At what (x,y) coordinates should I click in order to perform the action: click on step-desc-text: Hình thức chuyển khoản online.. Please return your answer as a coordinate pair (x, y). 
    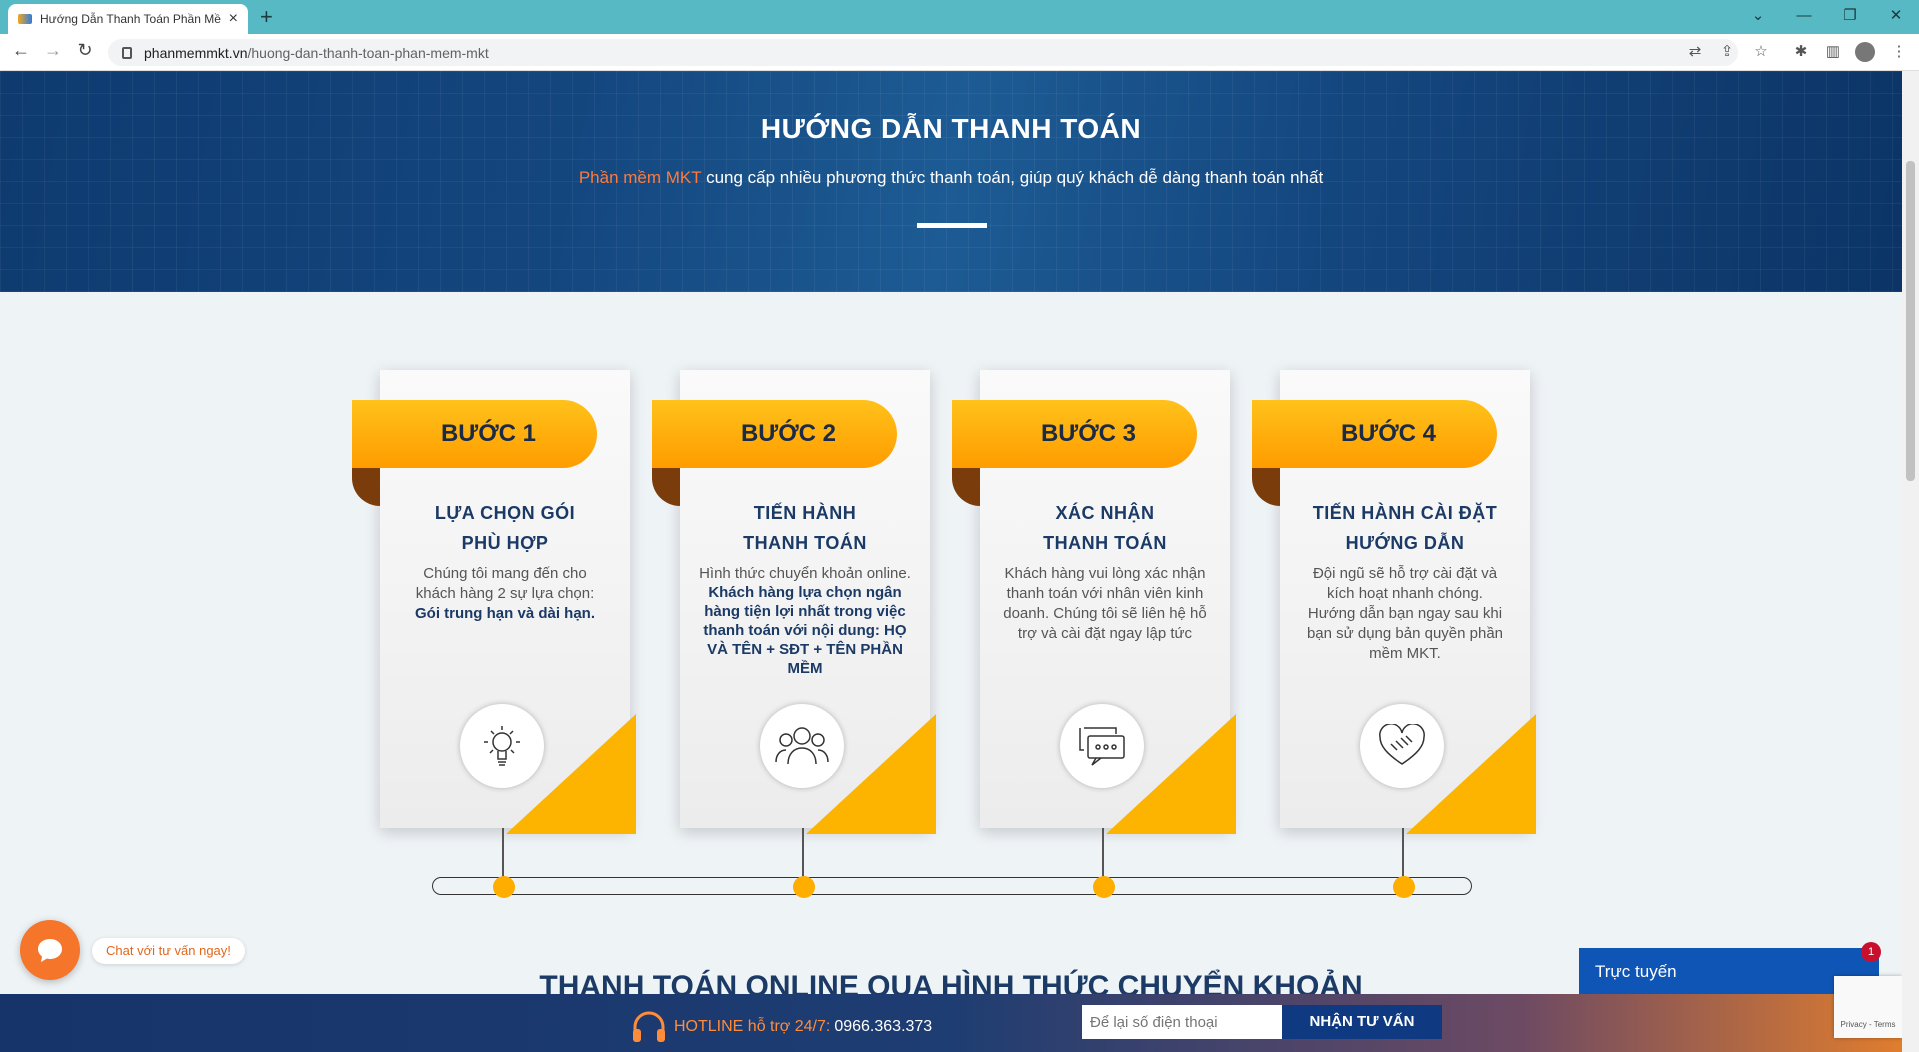
    Looking at the image, I should click on (805, 573).